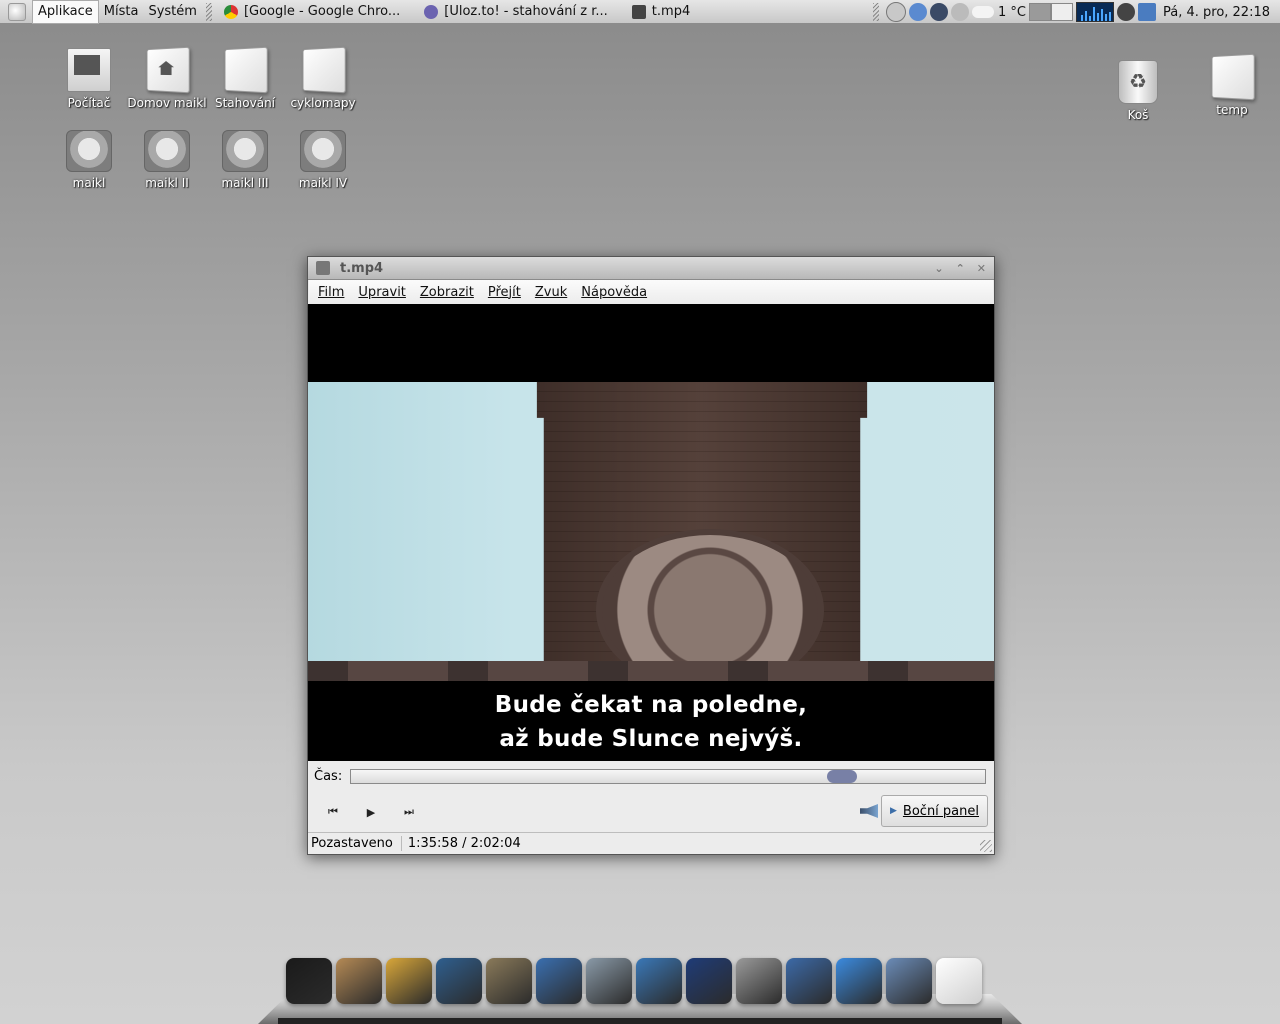 The width and height of the screenshot is (1280, 1024). I want to click on workspace-switcher, so click(1050, 12).